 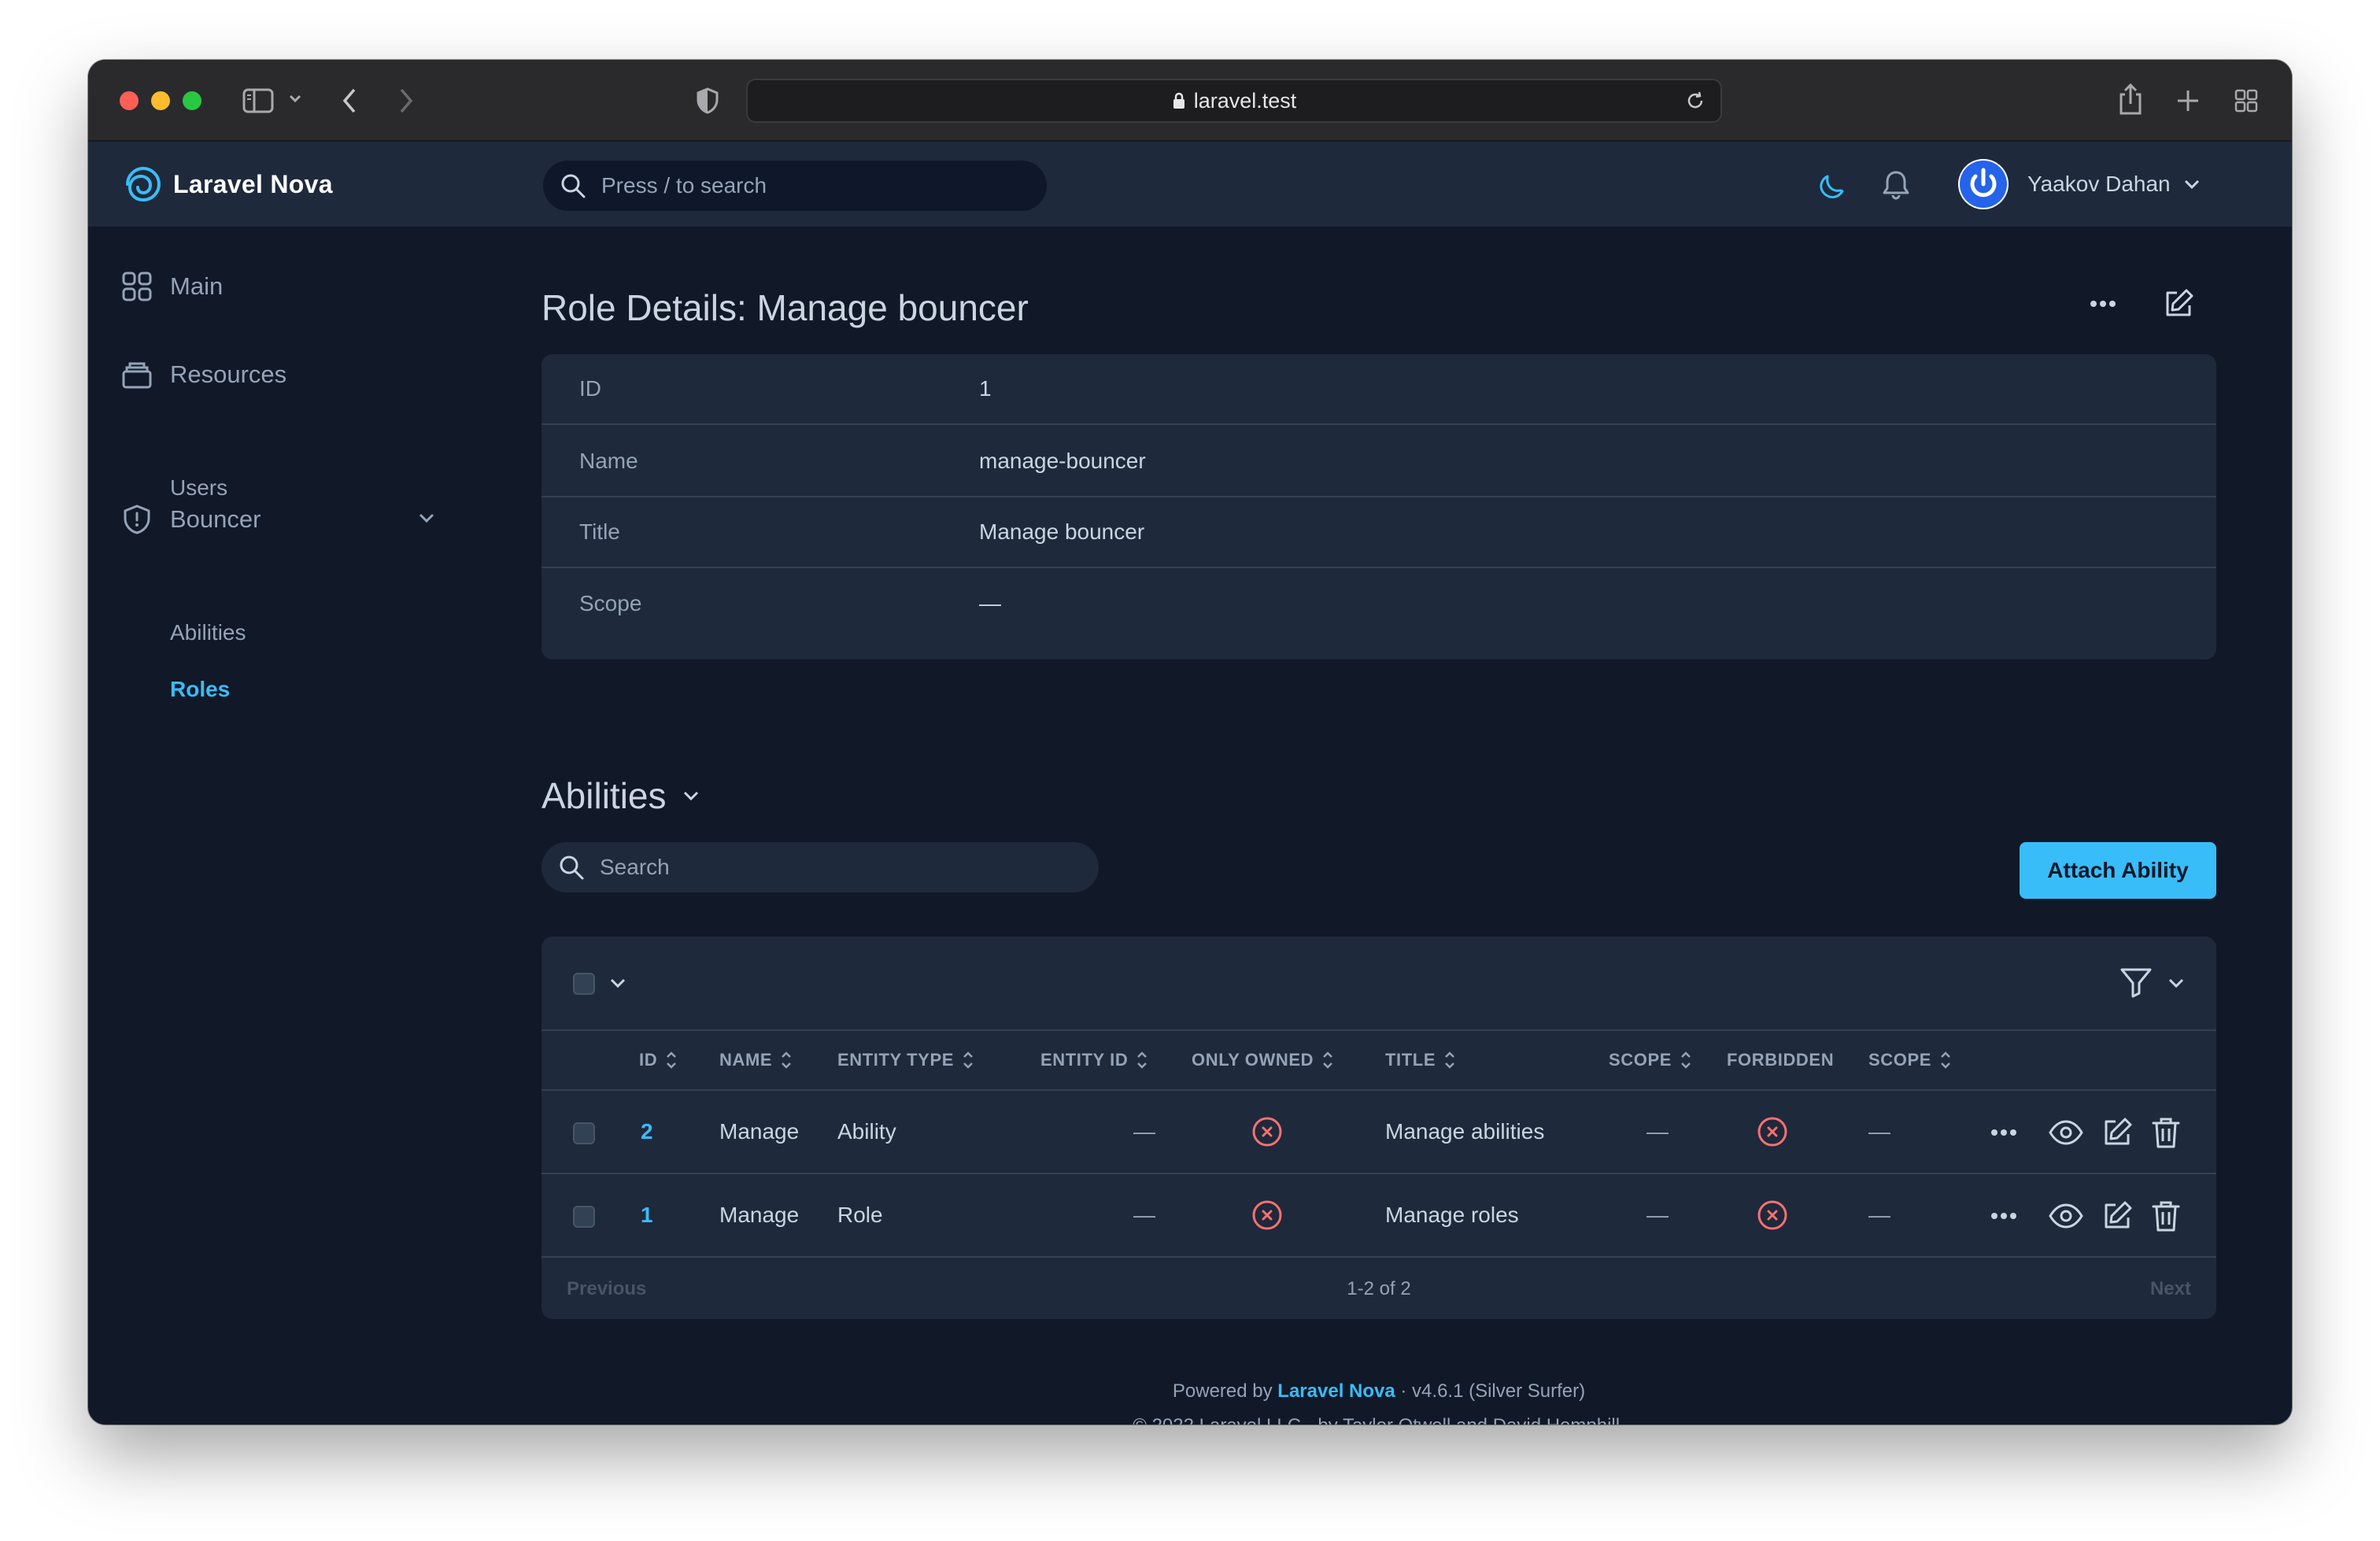 I want to click on filter-icon, so click(x=2136, y=982).